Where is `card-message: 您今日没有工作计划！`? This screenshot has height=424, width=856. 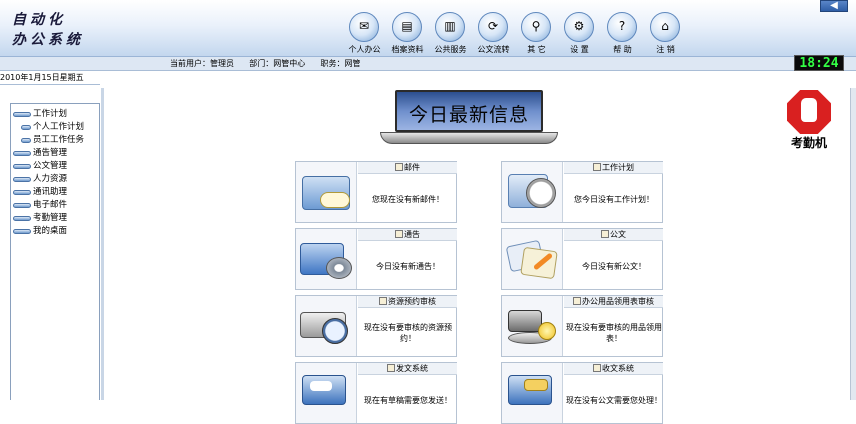 card-message: 您今日没有工作计划！ is located at coordinates (614, 199).